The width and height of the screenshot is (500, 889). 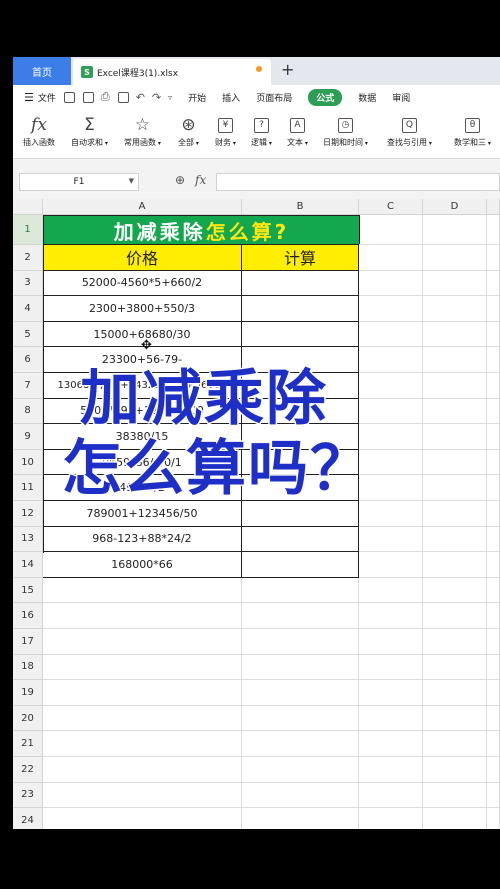 What do you see at coordinates (28, 770) in the screenshot?
I see `row-header-22: 22` at bounding box center [28, 770].